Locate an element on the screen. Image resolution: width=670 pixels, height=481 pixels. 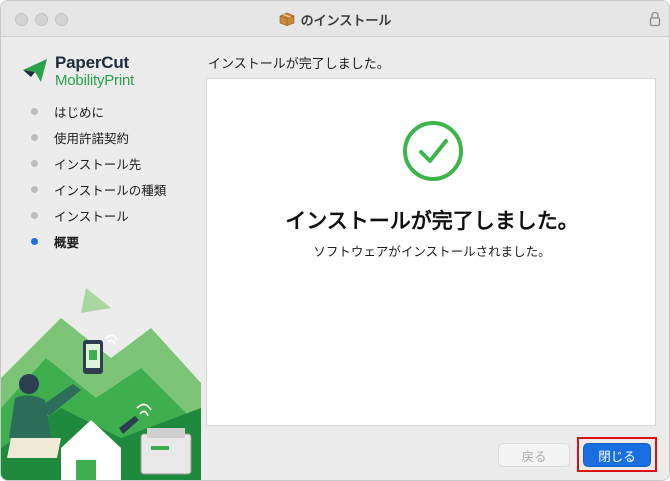
completion-subtitle: ソフトウェアがインストールされました。 is located at coordinates (432, 251).